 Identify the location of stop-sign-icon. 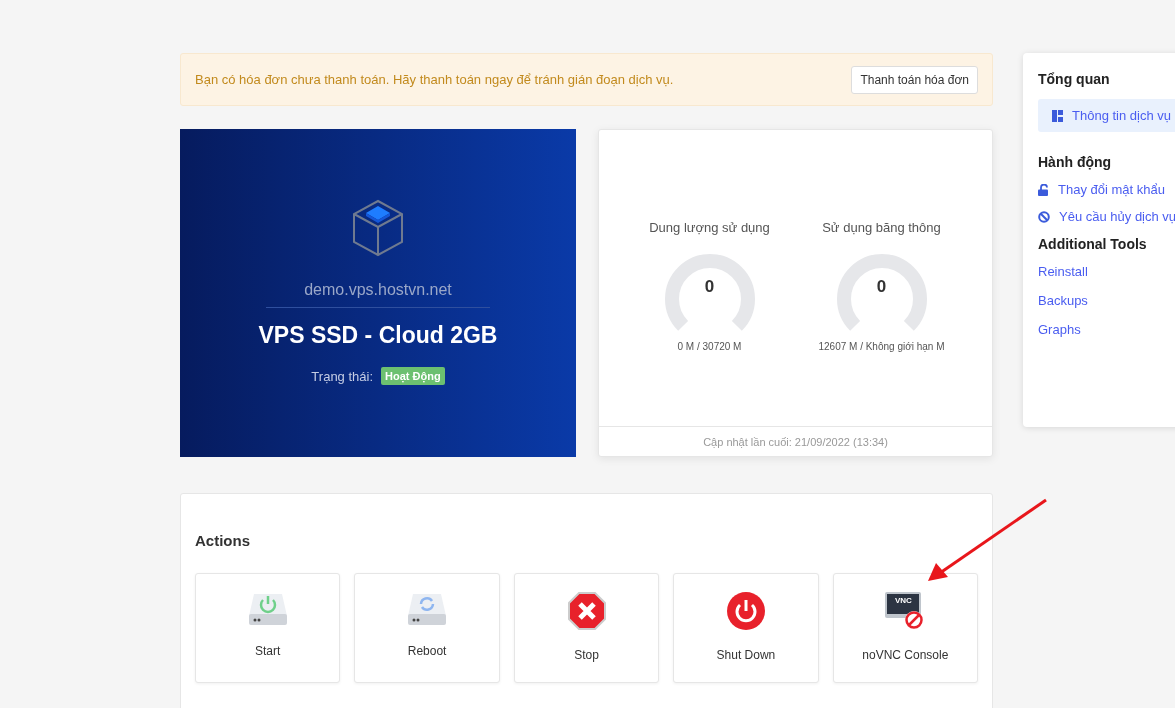
(586, 611).